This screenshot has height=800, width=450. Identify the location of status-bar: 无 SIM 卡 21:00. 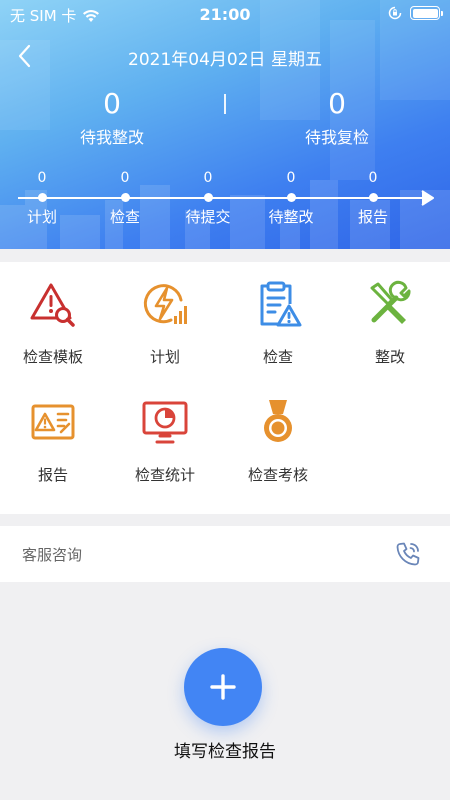
(225, 15).